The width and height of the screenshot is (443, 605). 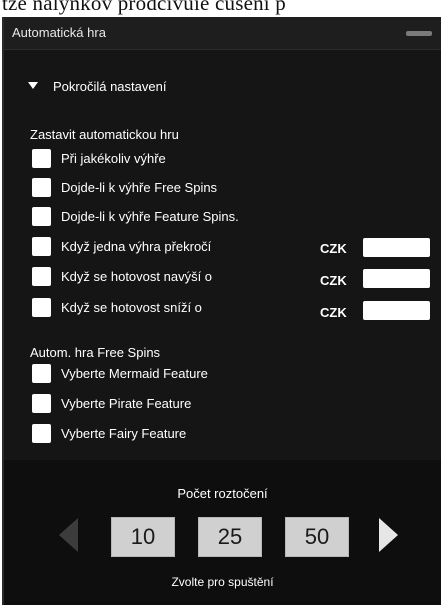 I want to click on triangle-down-icon, so click(x=33, y=85).